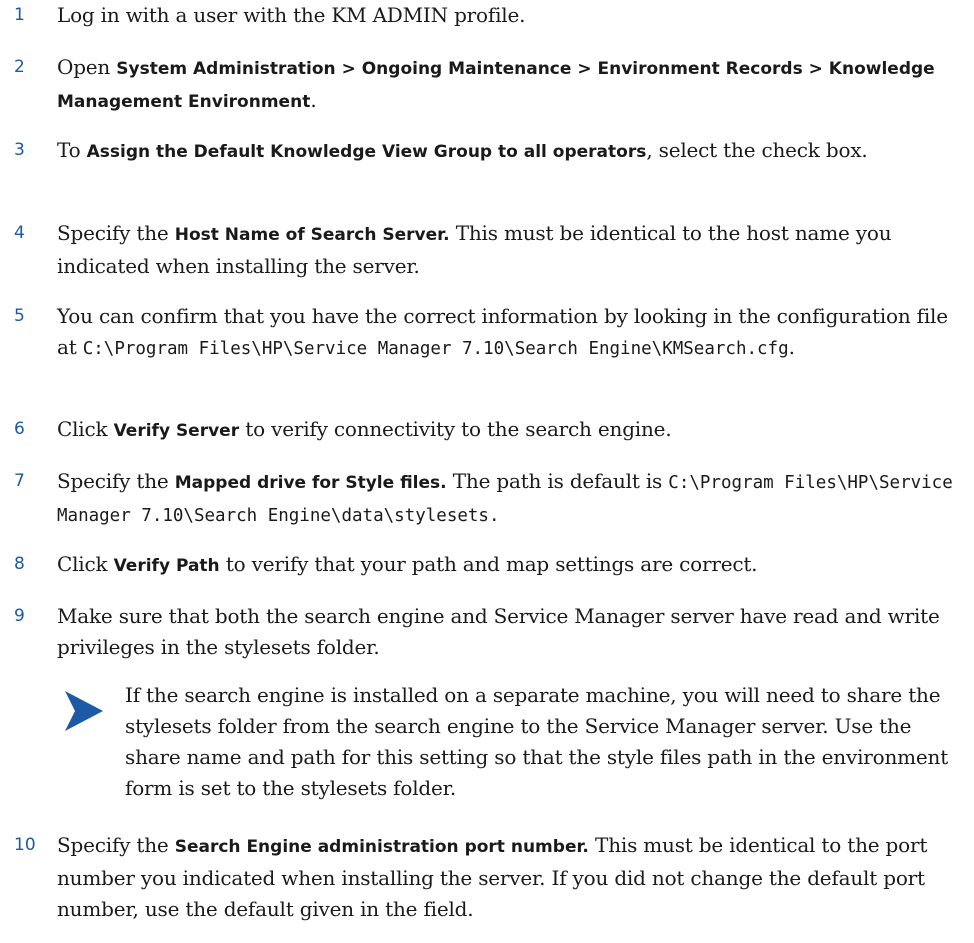 This screenshot has width=974, height=943. Describe the element at coordinates (19, 316) in the screenshot. I see `step-number: 5` at that location.